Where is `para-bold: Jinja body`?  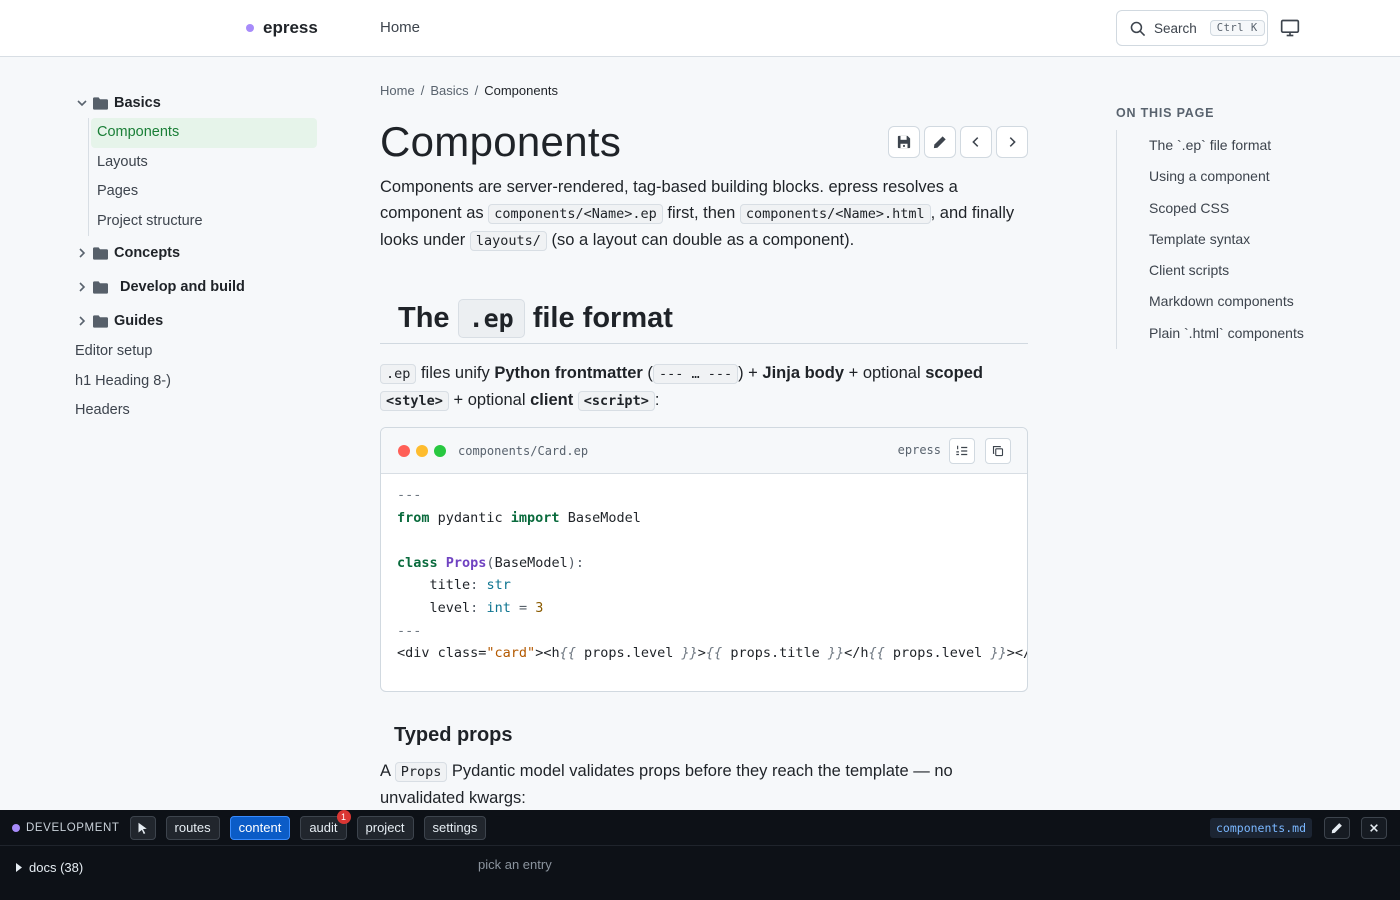
para-bold: Jinja body is located at coordinates (803, 373).